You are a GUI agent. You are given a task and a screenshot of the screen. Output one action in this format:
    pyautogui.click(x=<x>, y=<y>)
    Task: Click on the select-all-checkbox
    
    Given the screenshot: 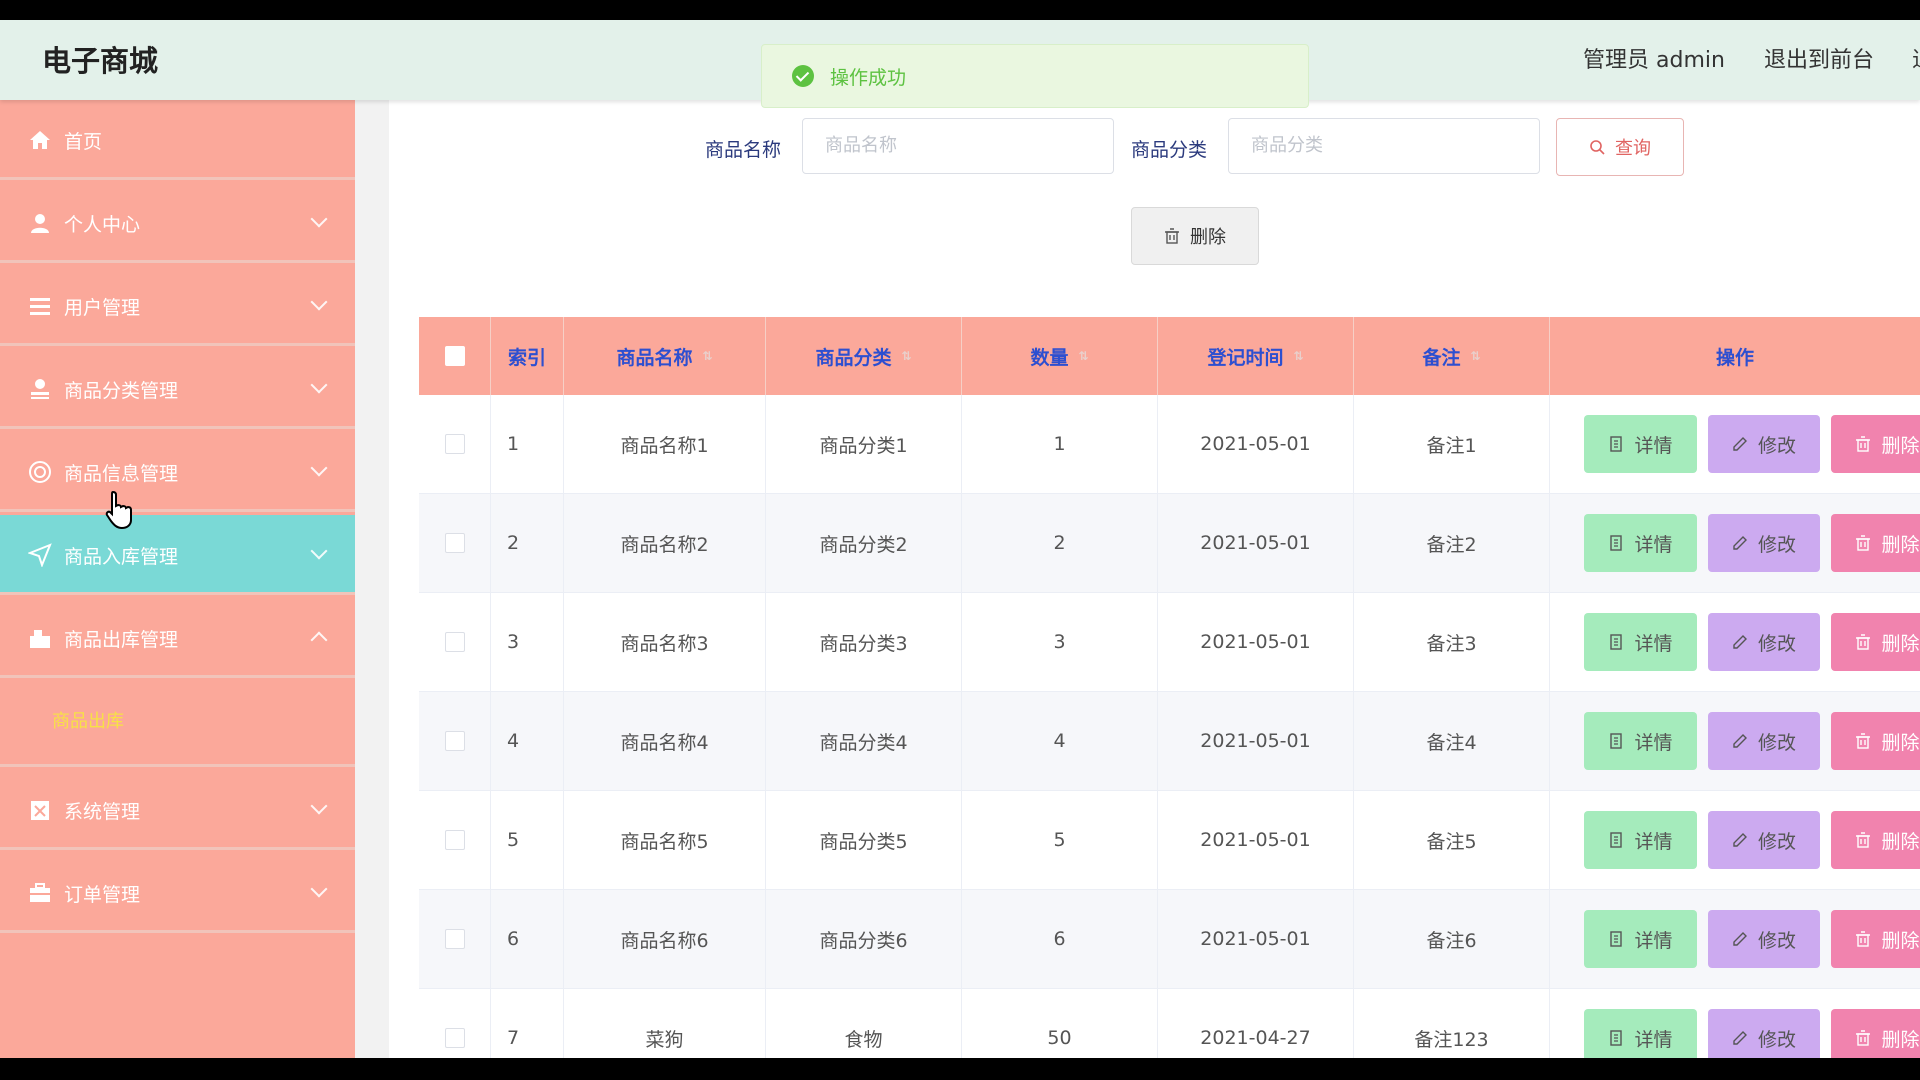 What is the action you would take?
    pyautogui.click(x=454, y=356)
    